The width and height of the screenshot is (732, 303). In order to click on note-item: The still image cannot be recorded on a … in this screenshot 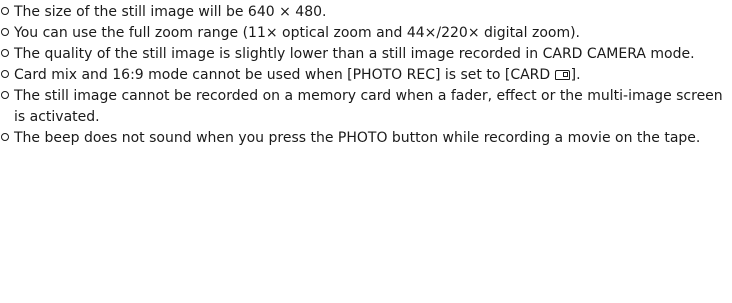, I will do `click(366, 107)`.